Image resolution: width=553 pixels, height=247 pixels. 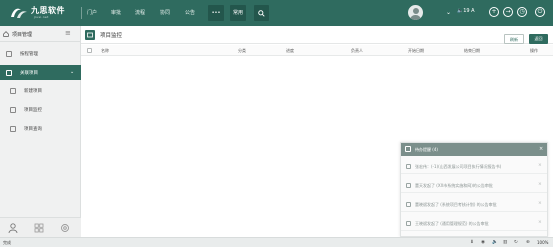 What do you see at coordinates (538, 39) in the screenshot?
I see `back-button: 返回` at bounding box center [538, 39].